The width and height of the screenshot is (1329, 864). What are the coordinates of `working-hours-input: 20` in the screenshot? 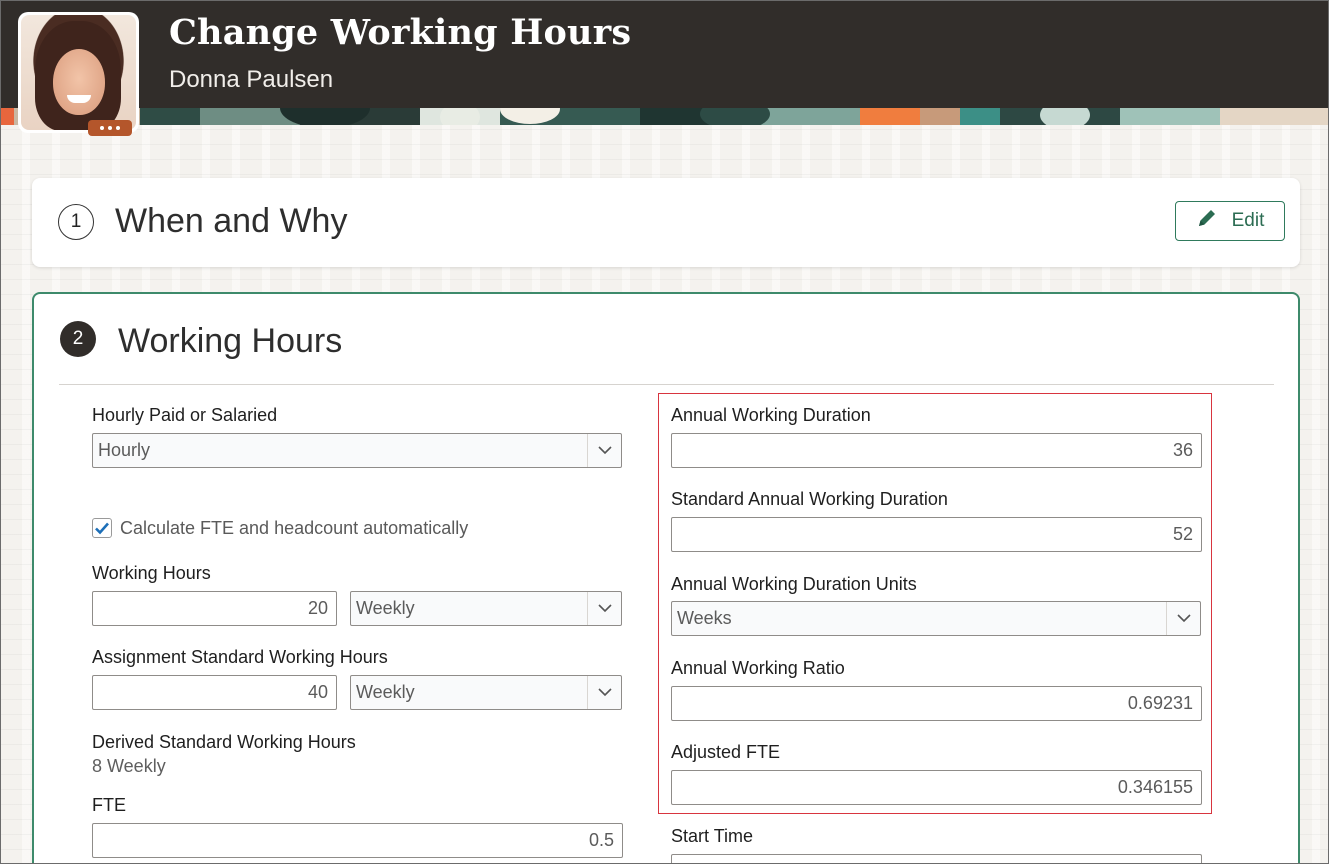 It's located at (214, 608).